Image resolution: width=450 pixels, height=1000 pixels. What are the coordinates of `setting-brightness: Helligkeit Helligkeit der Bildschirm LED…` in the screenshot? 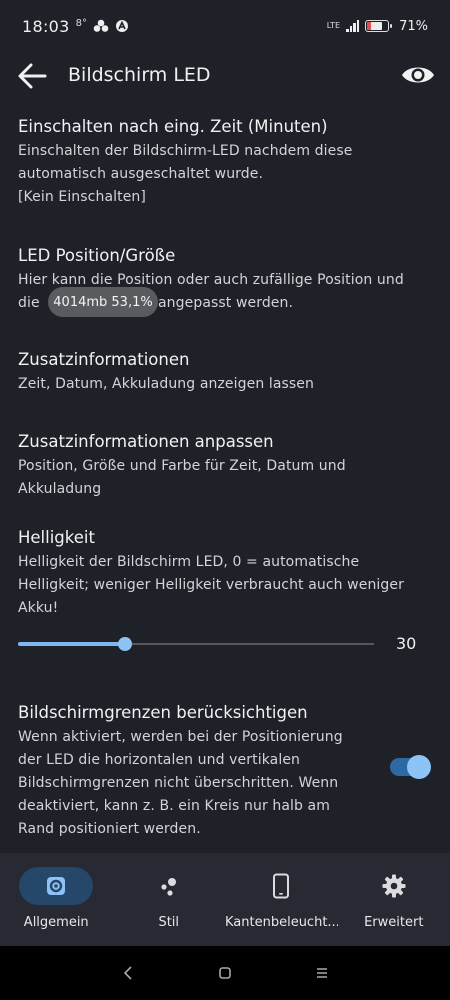 It's located at (218, 573).